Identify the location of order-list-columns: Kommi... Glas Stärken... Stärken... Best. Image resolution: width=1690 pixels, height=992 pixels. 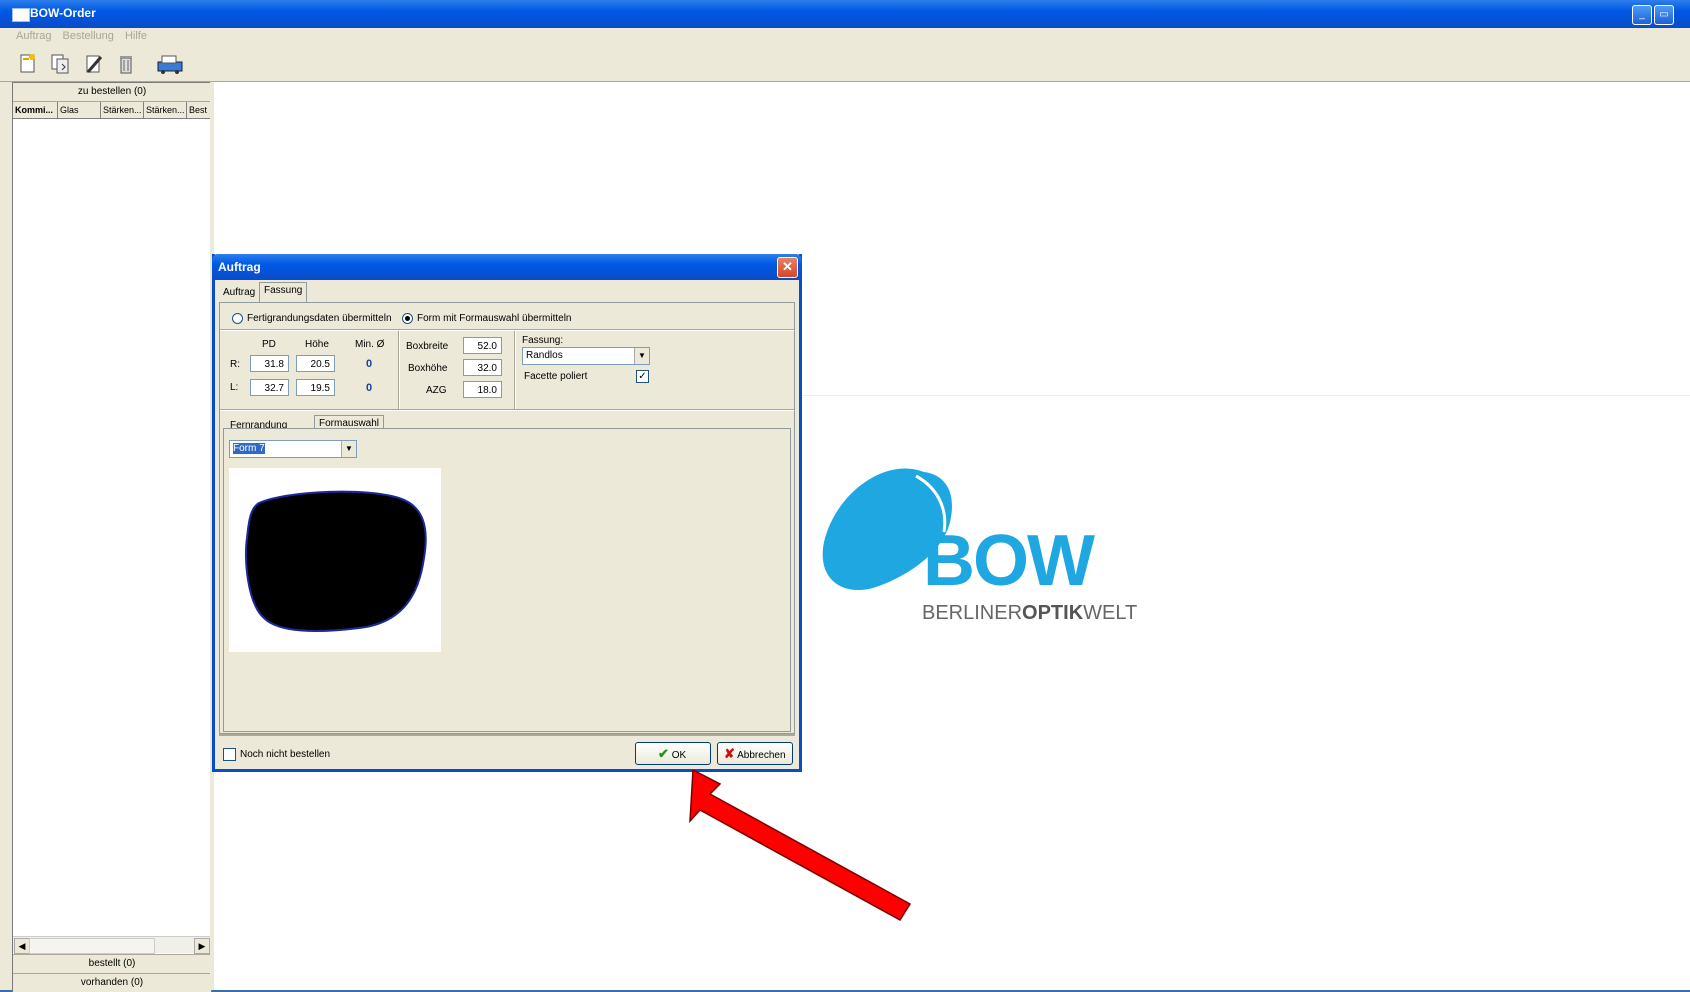
(112, 110).